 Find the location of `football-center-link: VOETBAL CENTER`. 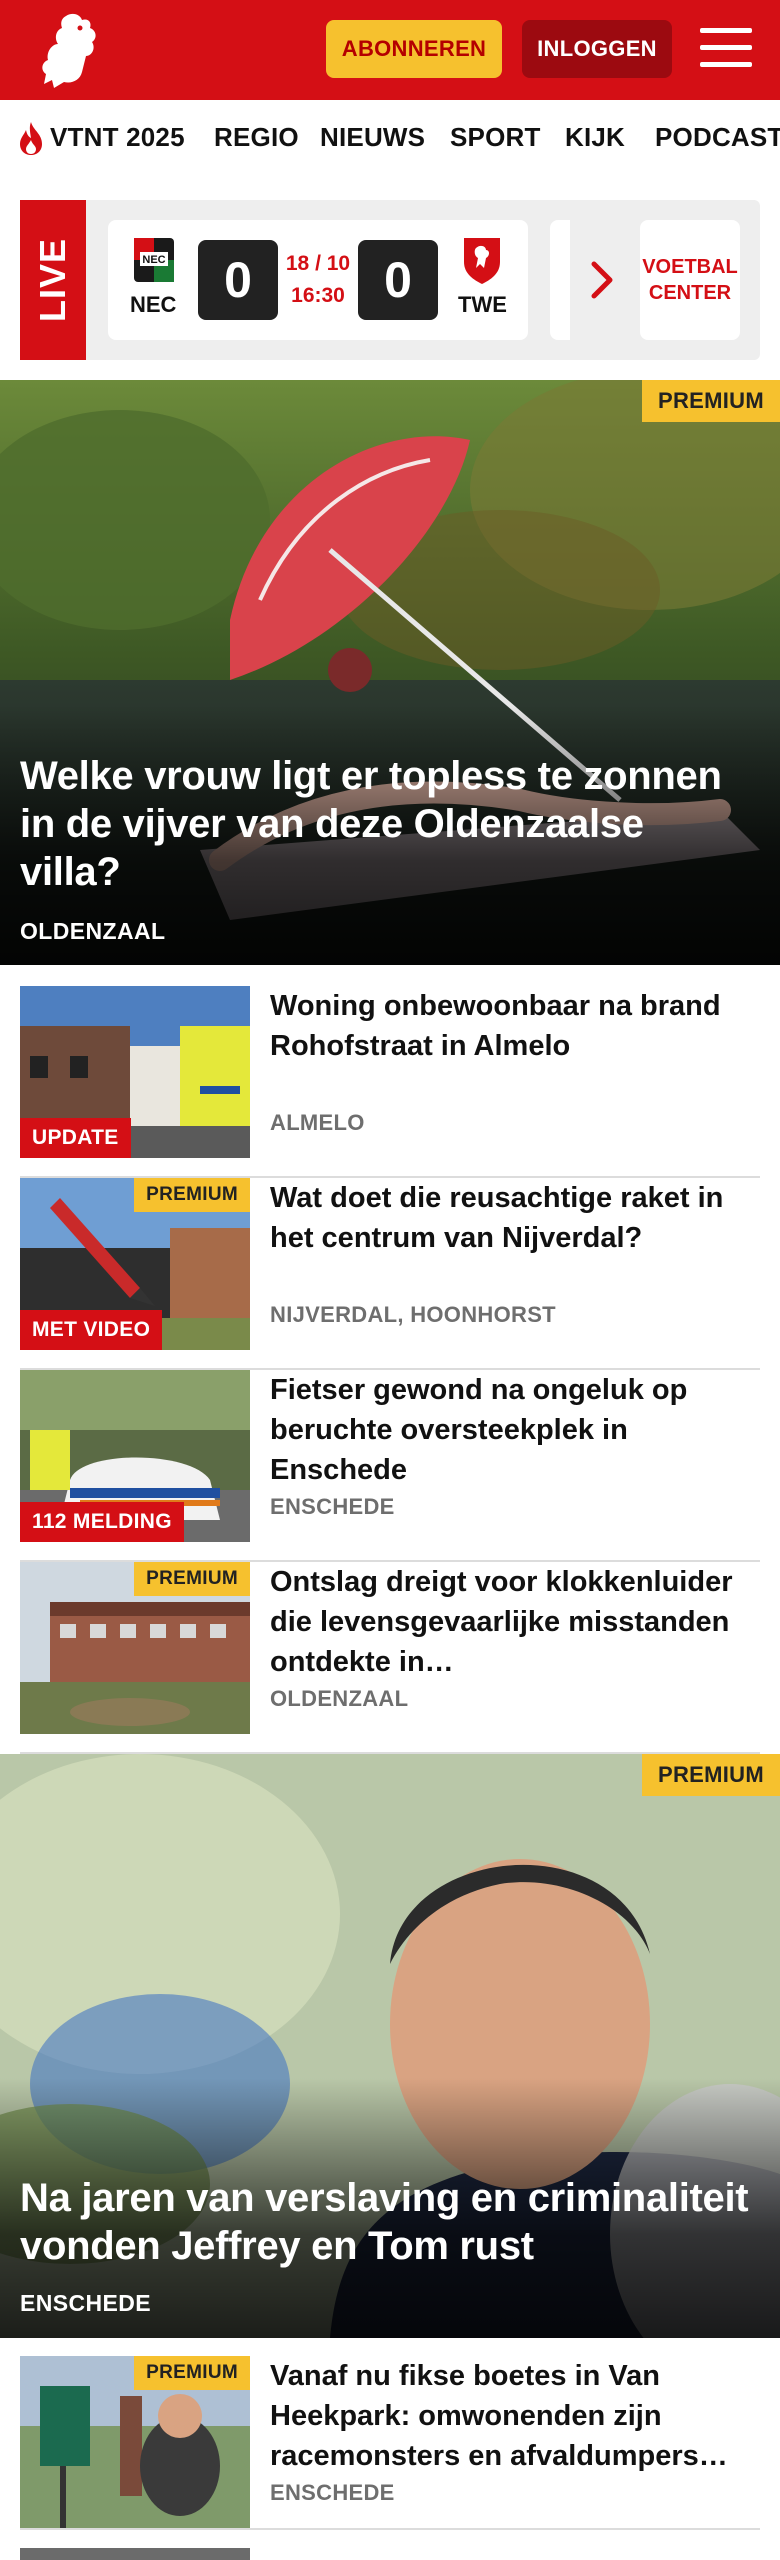

football-center-link: VOETBAL CENTER is located at coordinates (690, 280).